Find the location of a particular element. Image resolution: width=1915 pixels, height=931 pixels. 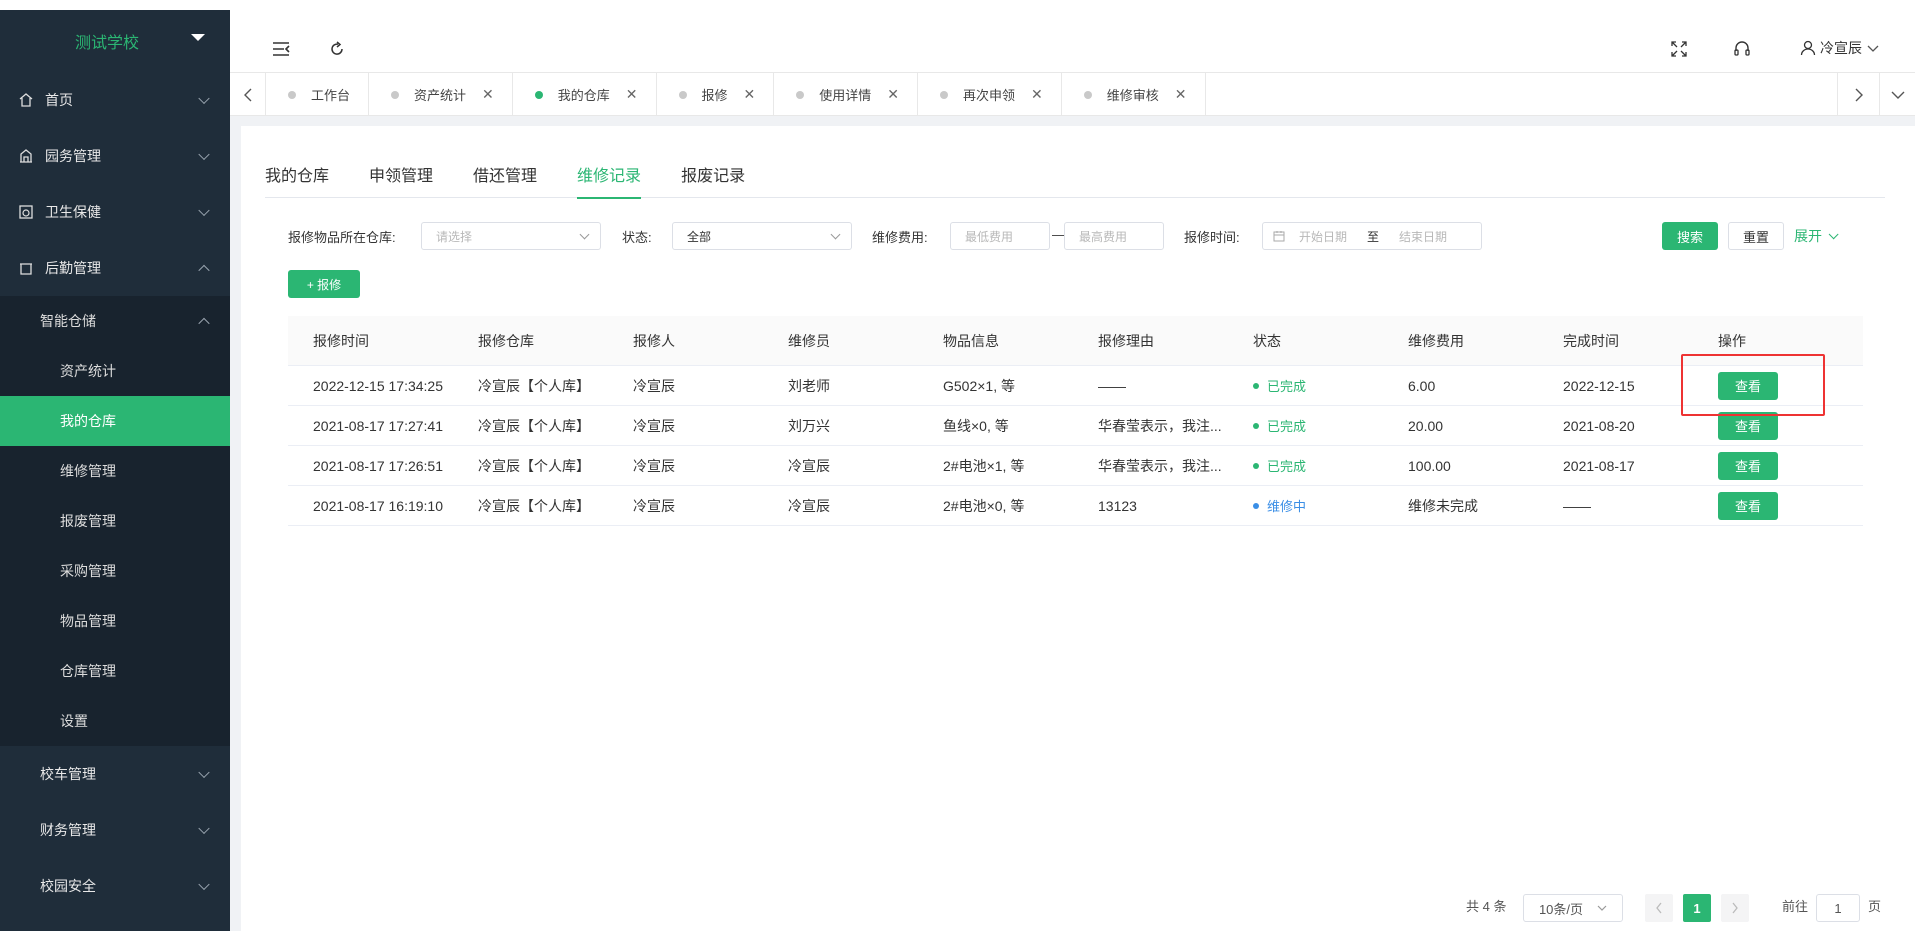

warehouse-select: 请选择 is located at coordinates (511, 236).